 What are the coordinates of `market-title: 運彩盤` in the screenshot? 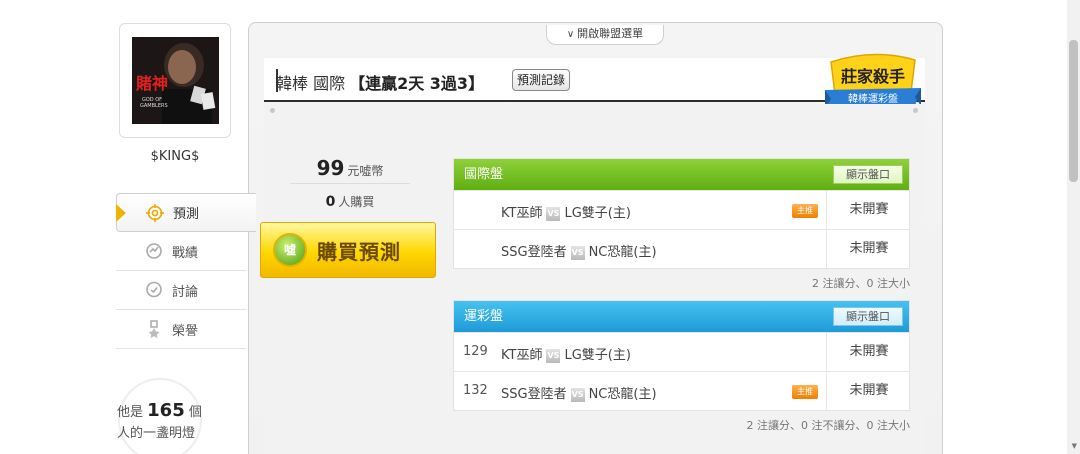 It's located at (484, 316).